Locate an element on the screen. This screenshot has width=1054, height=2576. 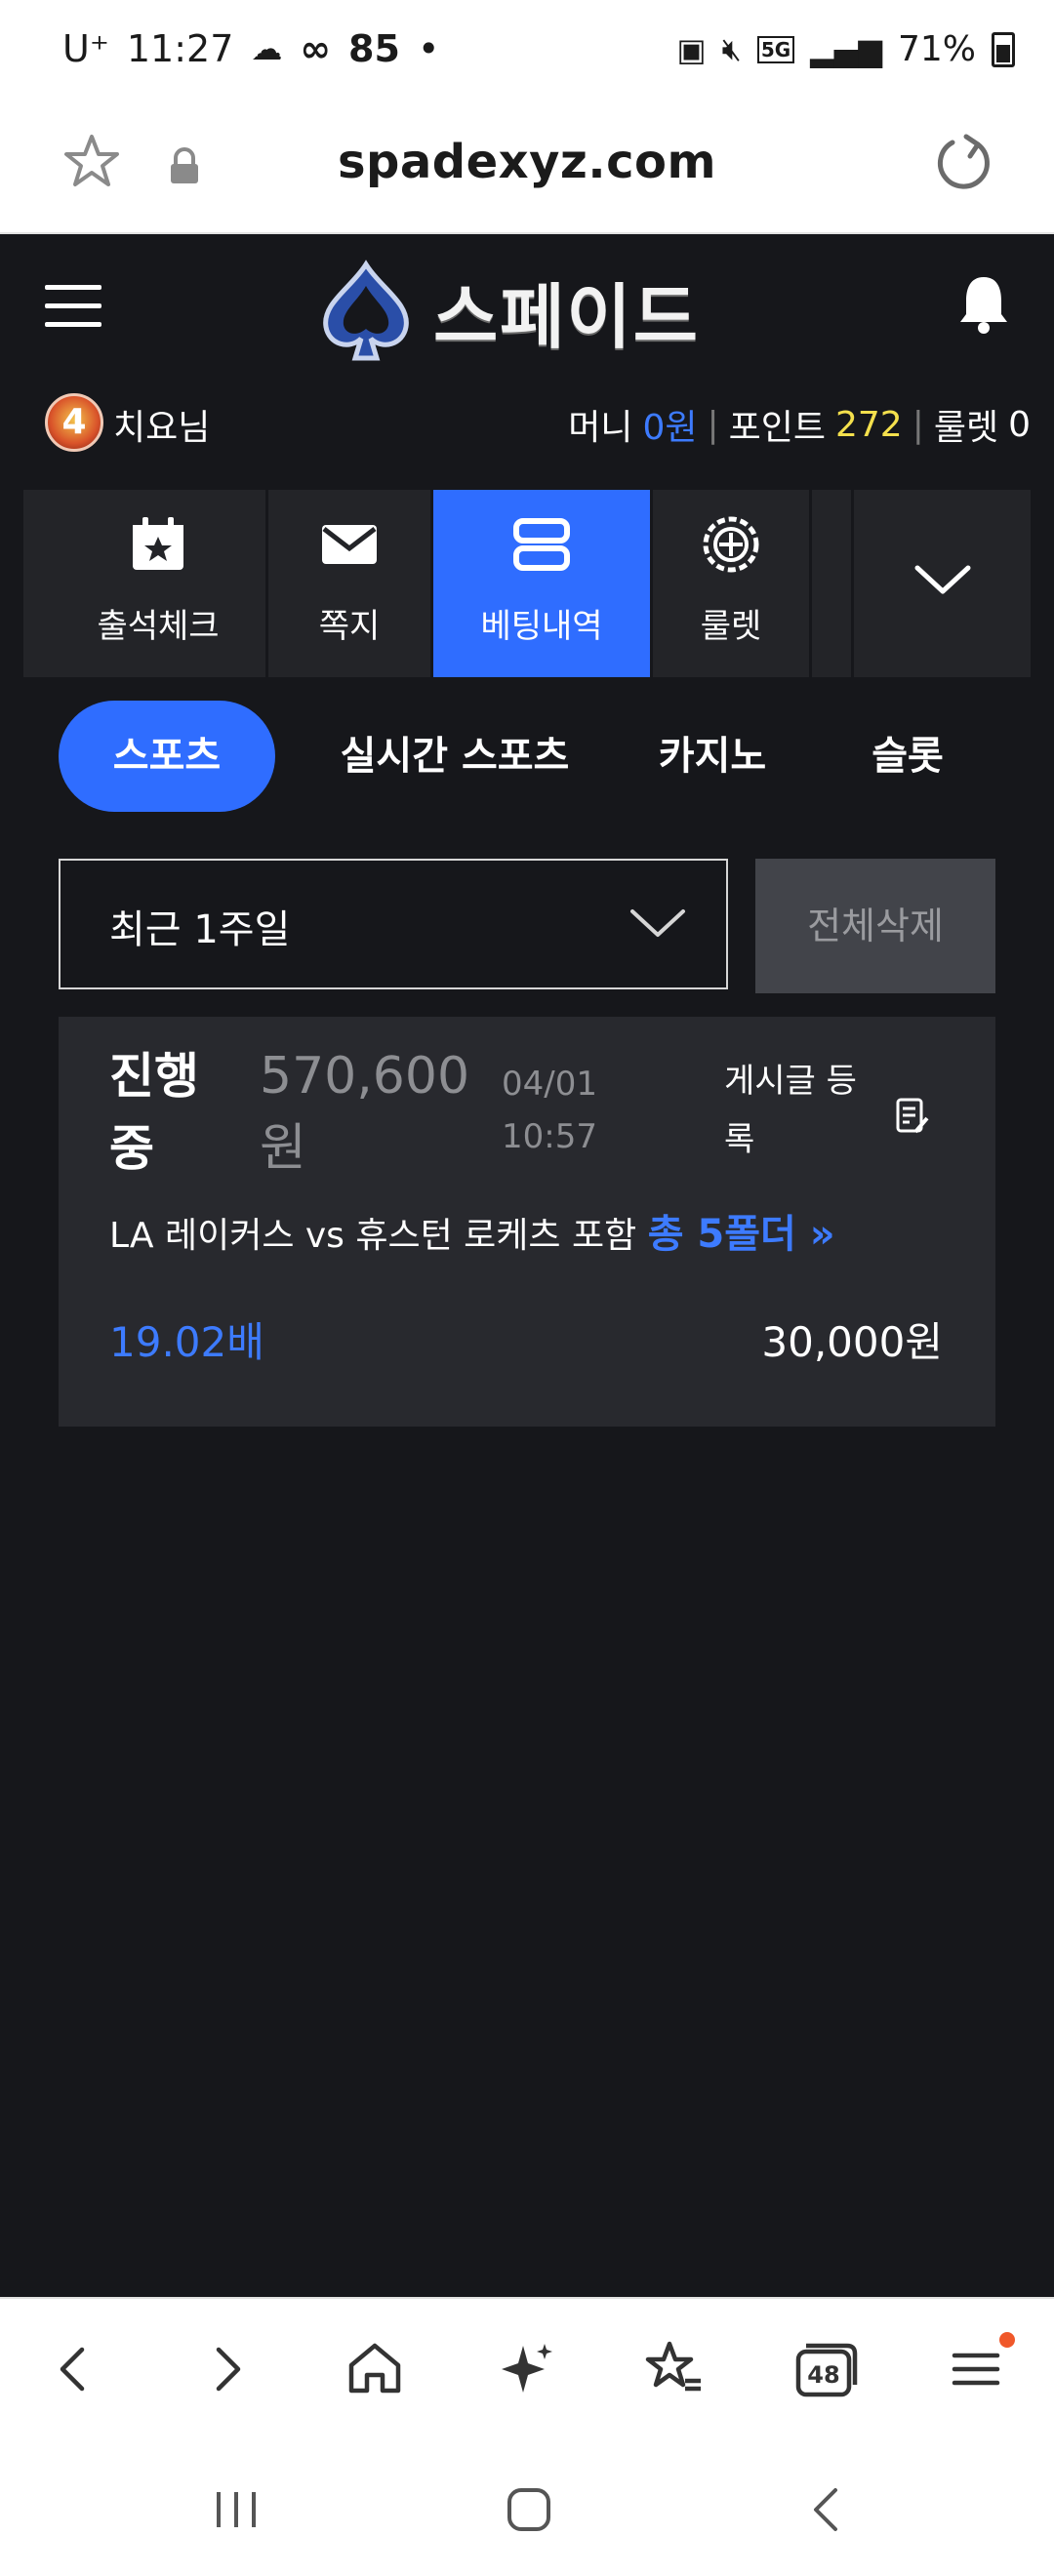
balances: 머니 0원 | 포인트 272 | 룰렛 0 is located at coordinates (800, 424).